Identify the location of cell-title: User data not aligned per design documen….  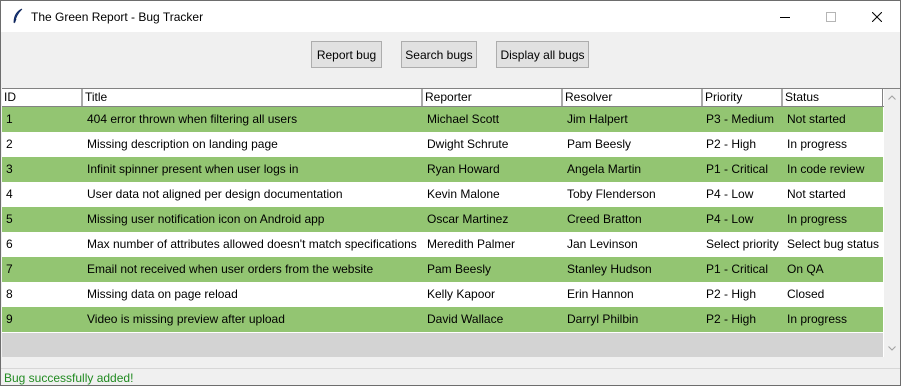
(215, 194).